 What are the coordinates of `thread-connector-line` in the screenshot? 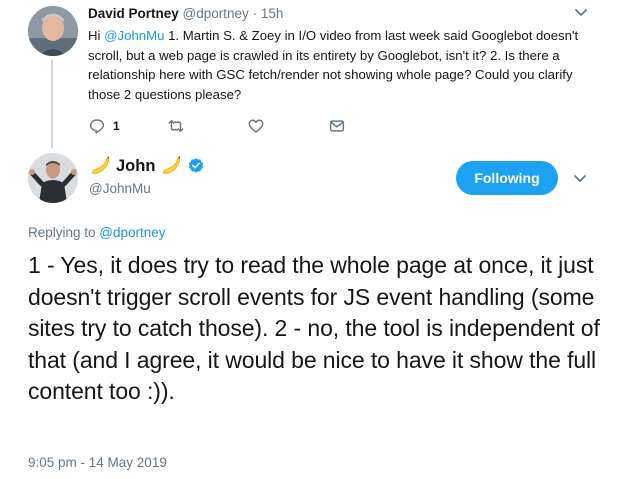 It's located at (52, 104).